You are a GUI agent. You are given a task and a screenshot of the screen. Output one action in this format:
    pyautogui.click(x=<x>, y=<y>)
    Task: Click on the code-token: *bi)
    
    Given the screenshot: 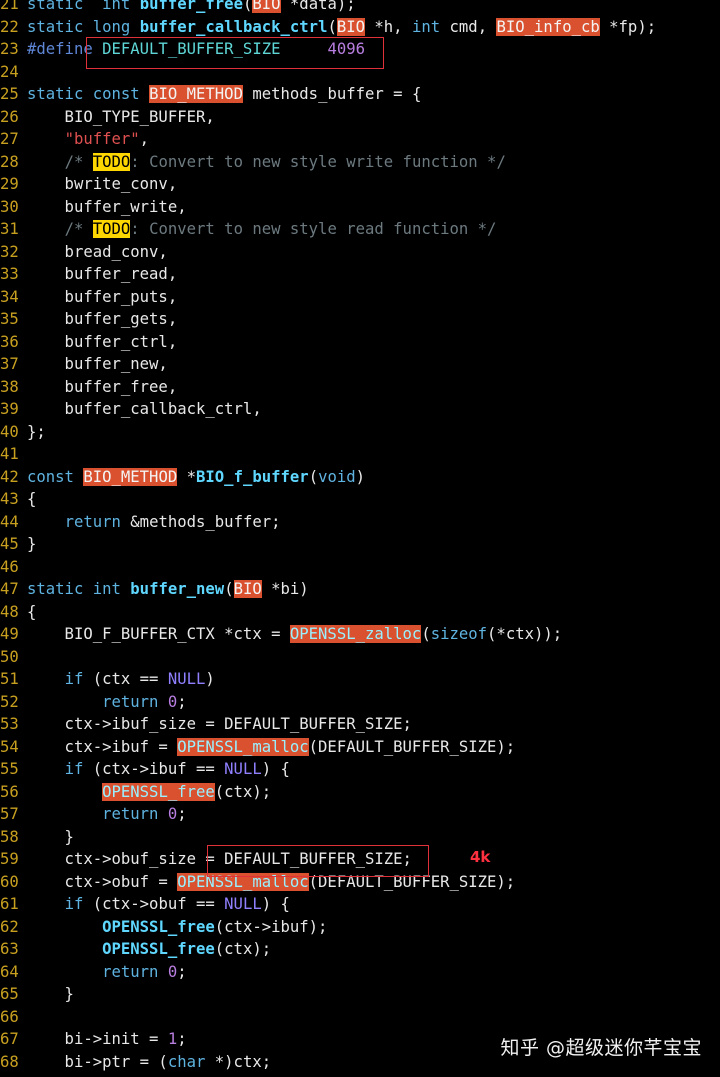 What is the action you would take?
    pyautogui.click(x=285, y=589)
    